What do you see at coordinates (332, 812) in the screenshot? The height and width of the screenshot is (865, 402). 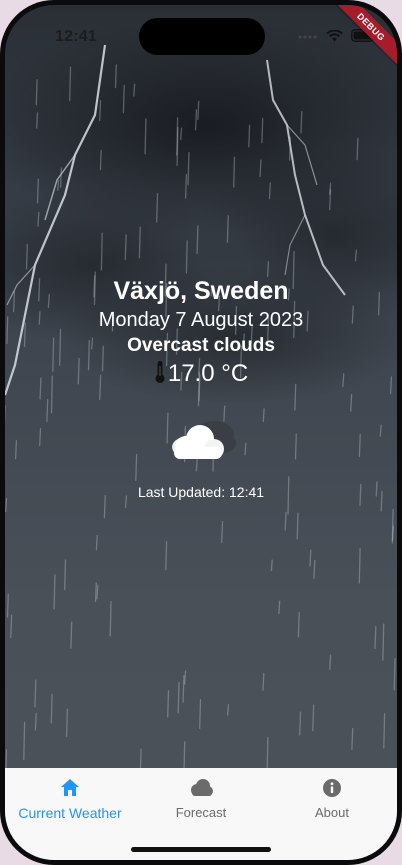 I see `nav-label: About` at bounding box center [332, 812].